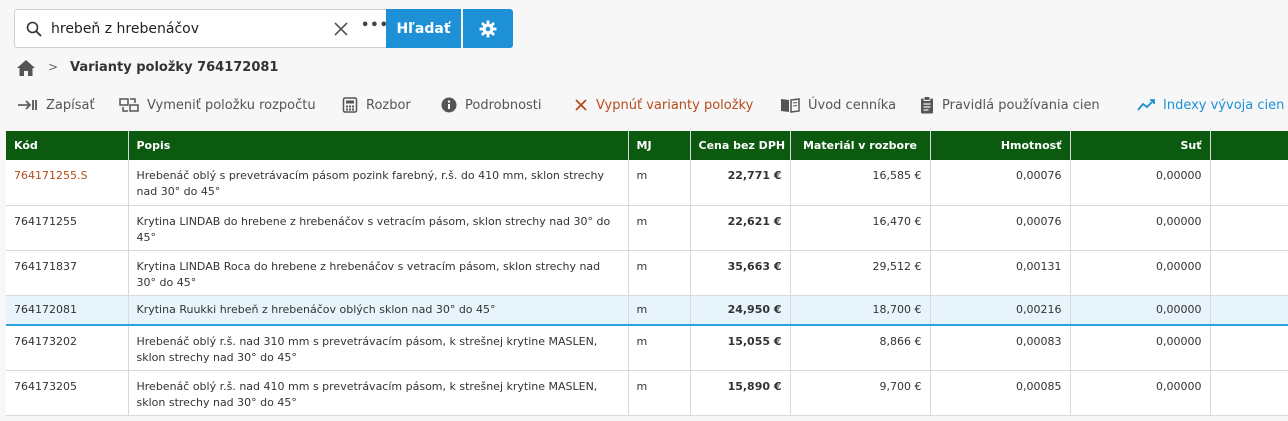 The height and width of the screenshot is (421, 1288). I want to click on cell-price: 15,890 €, so click(740, 393).